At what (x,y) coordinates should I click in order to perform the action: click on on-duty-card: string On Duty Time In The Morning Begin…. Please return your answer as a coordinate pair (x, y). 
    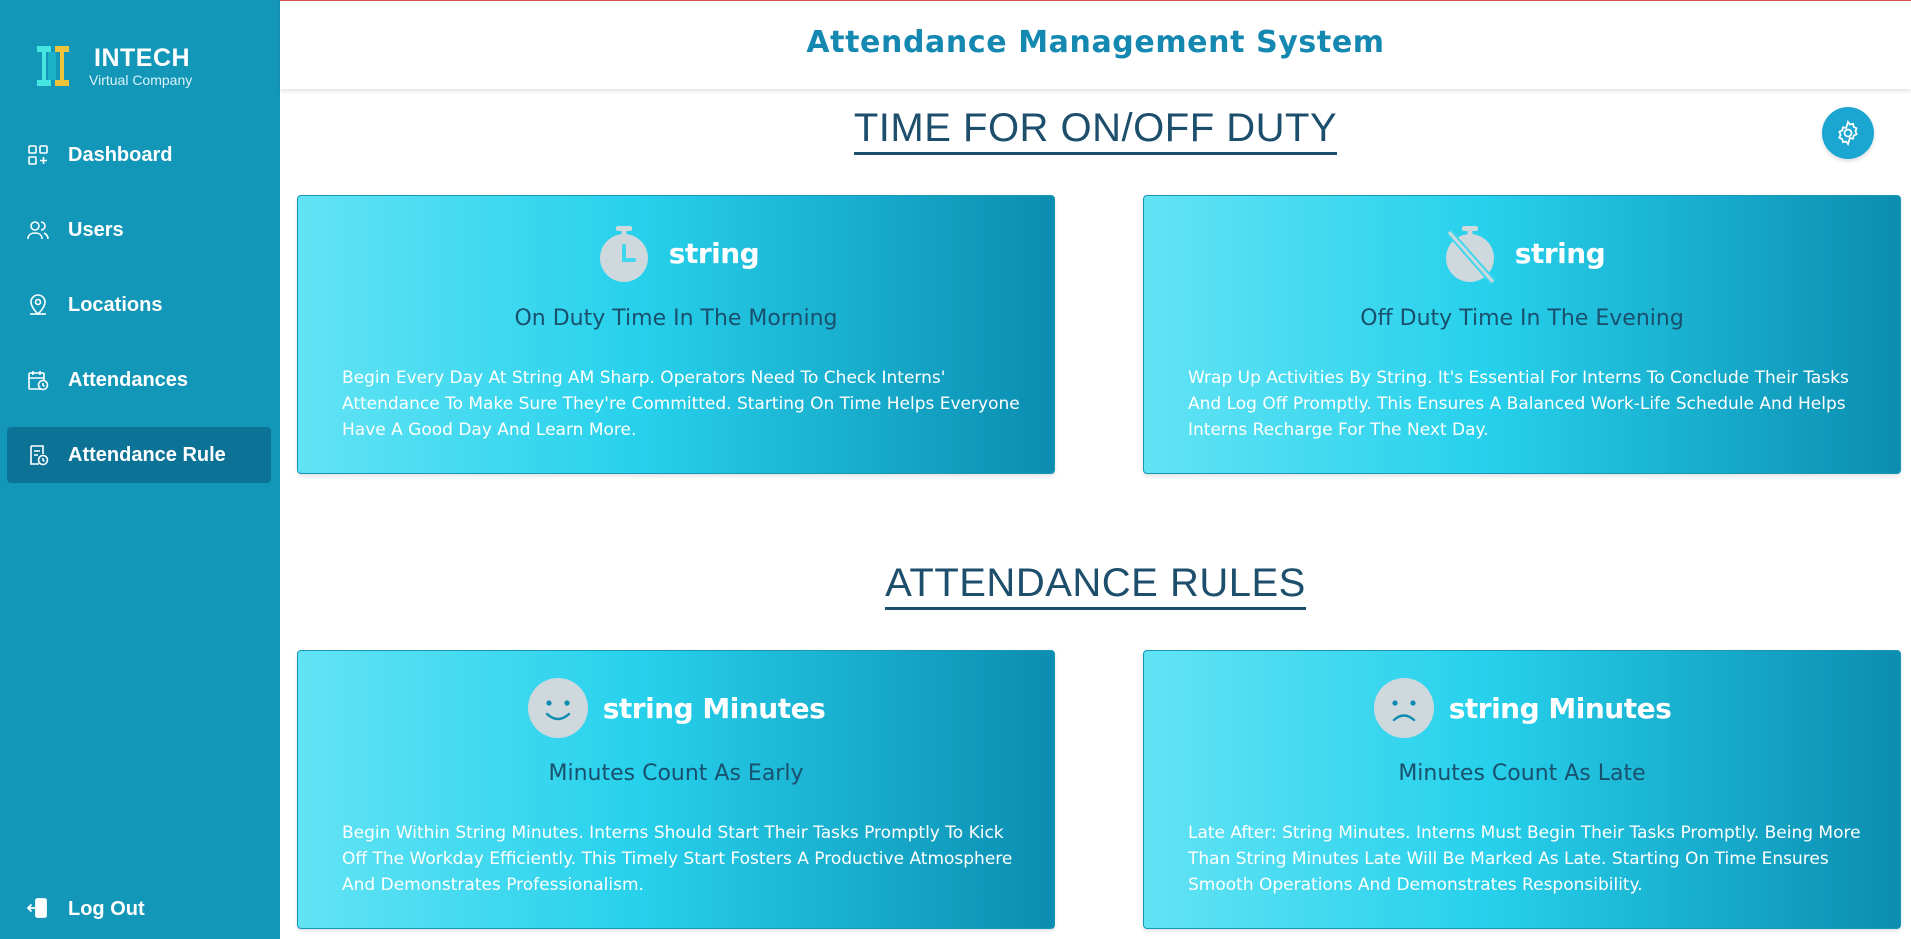
    Looking at the image, I should click on (676, 334).